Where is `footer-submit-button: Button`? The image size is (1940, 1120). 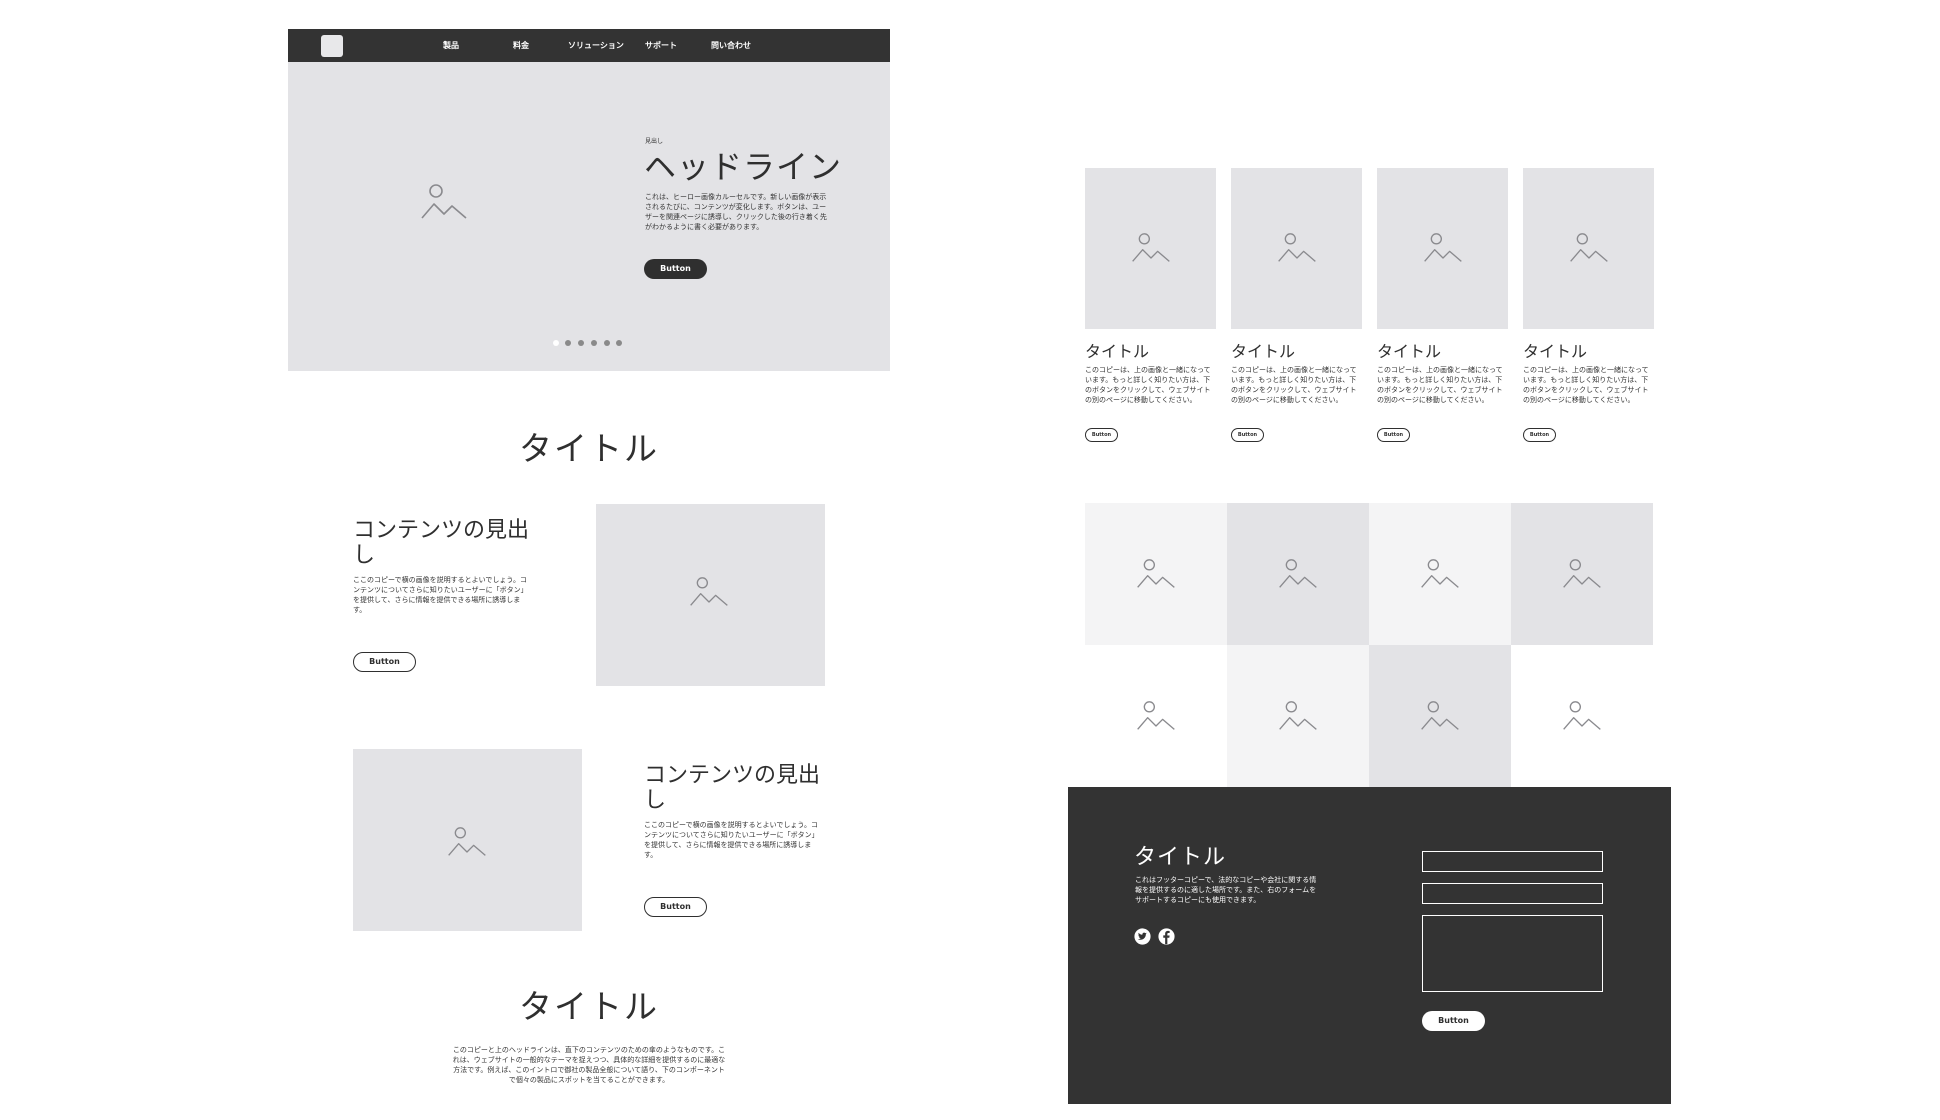 footer-submit-button: Button is located at coordinates (1453, 1021).